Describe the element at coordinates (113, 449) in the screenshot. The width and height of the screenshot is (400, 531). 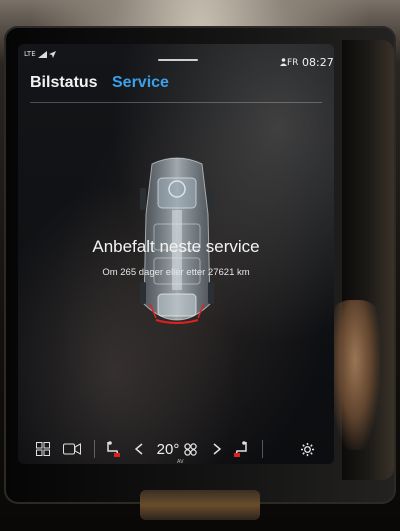
I see `seat-heat-left-icon` at that location.